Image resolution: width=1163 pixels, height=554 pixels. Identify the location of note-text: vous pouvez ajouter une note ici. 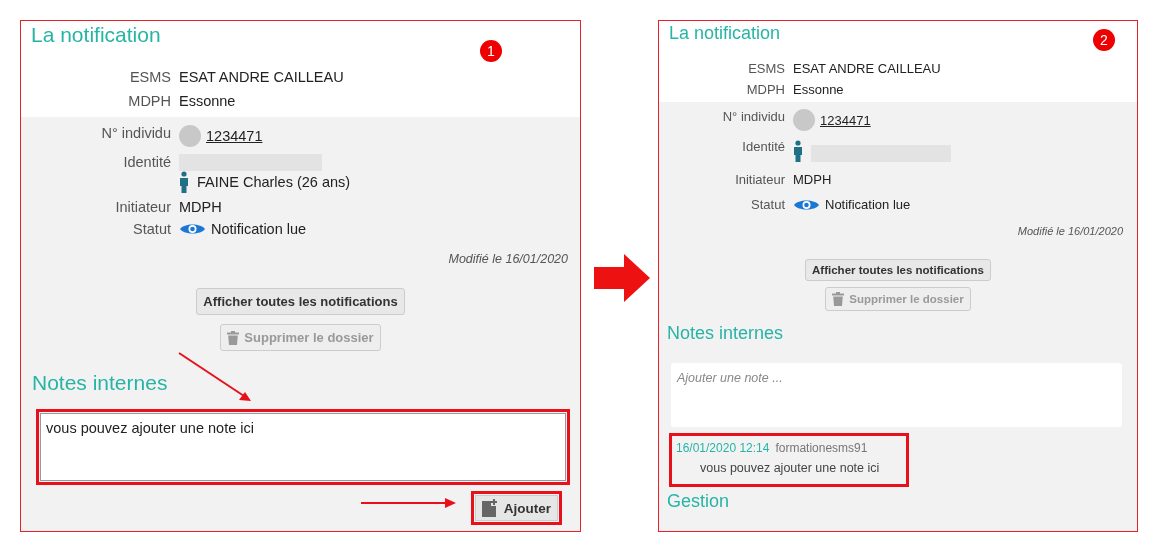
(790, 468).